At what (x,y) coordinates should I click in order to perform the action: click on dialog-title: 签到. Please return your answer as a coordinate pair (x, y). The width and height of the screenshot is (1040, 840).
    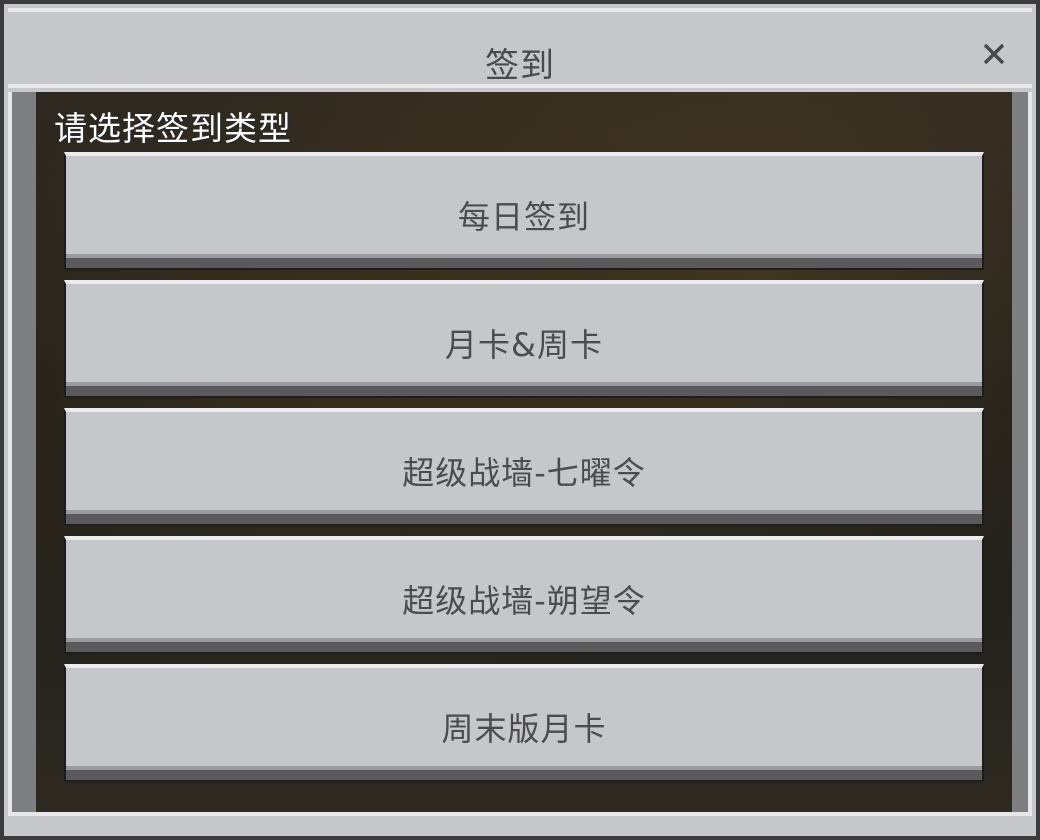
    Looking at the image, I should click on (520, 66).